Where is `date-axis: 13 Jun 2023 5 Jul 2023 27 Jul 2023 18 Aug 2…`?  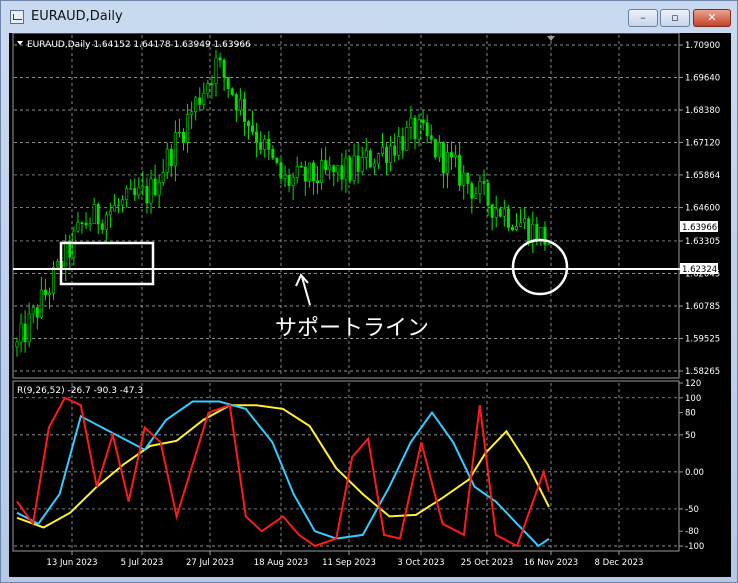 date-axis: 13 Jun 2023 5 Jul 2023 27 Jul 2023 18 Aug 2… is located at coordinates (344, 559).